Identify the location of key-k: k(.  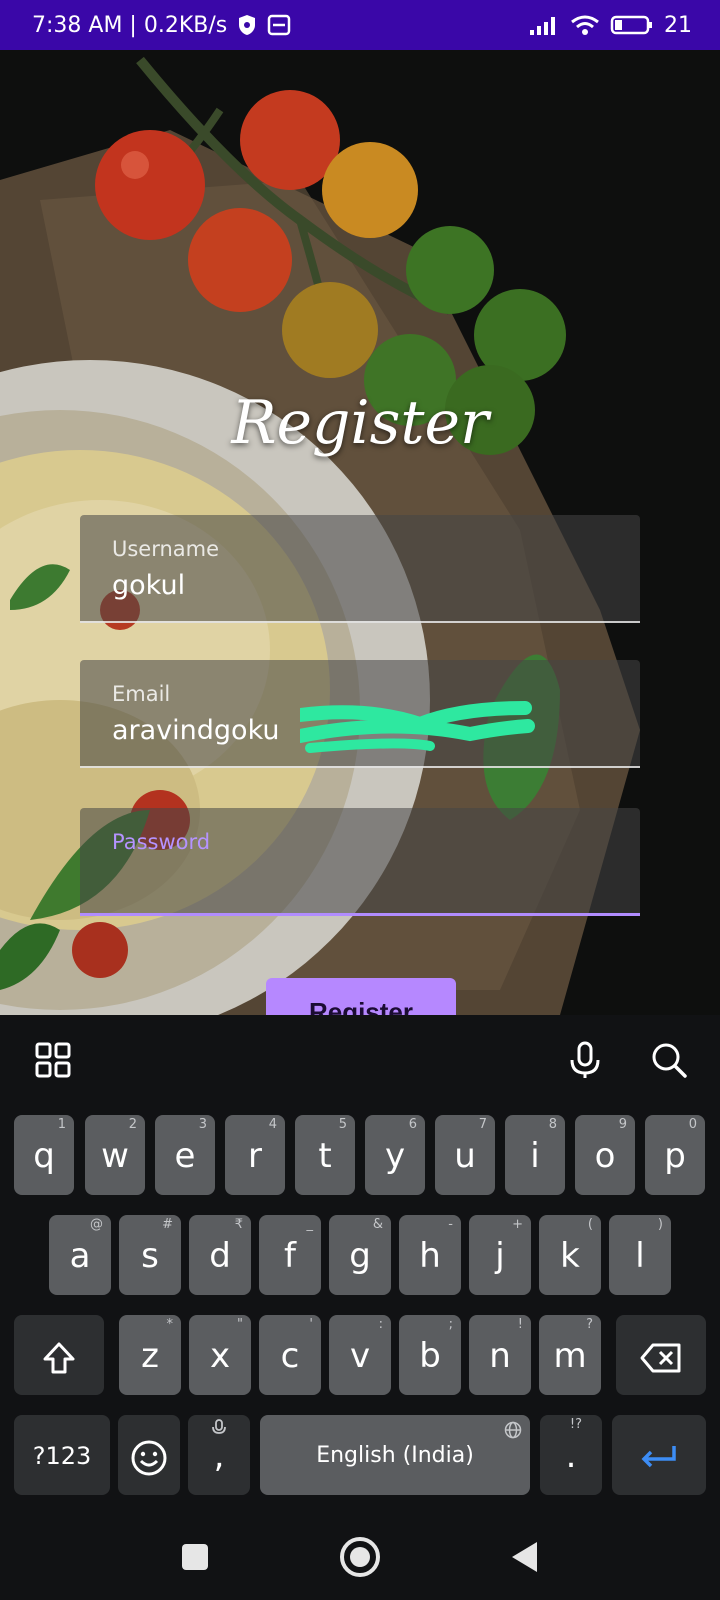
(570, 1255).